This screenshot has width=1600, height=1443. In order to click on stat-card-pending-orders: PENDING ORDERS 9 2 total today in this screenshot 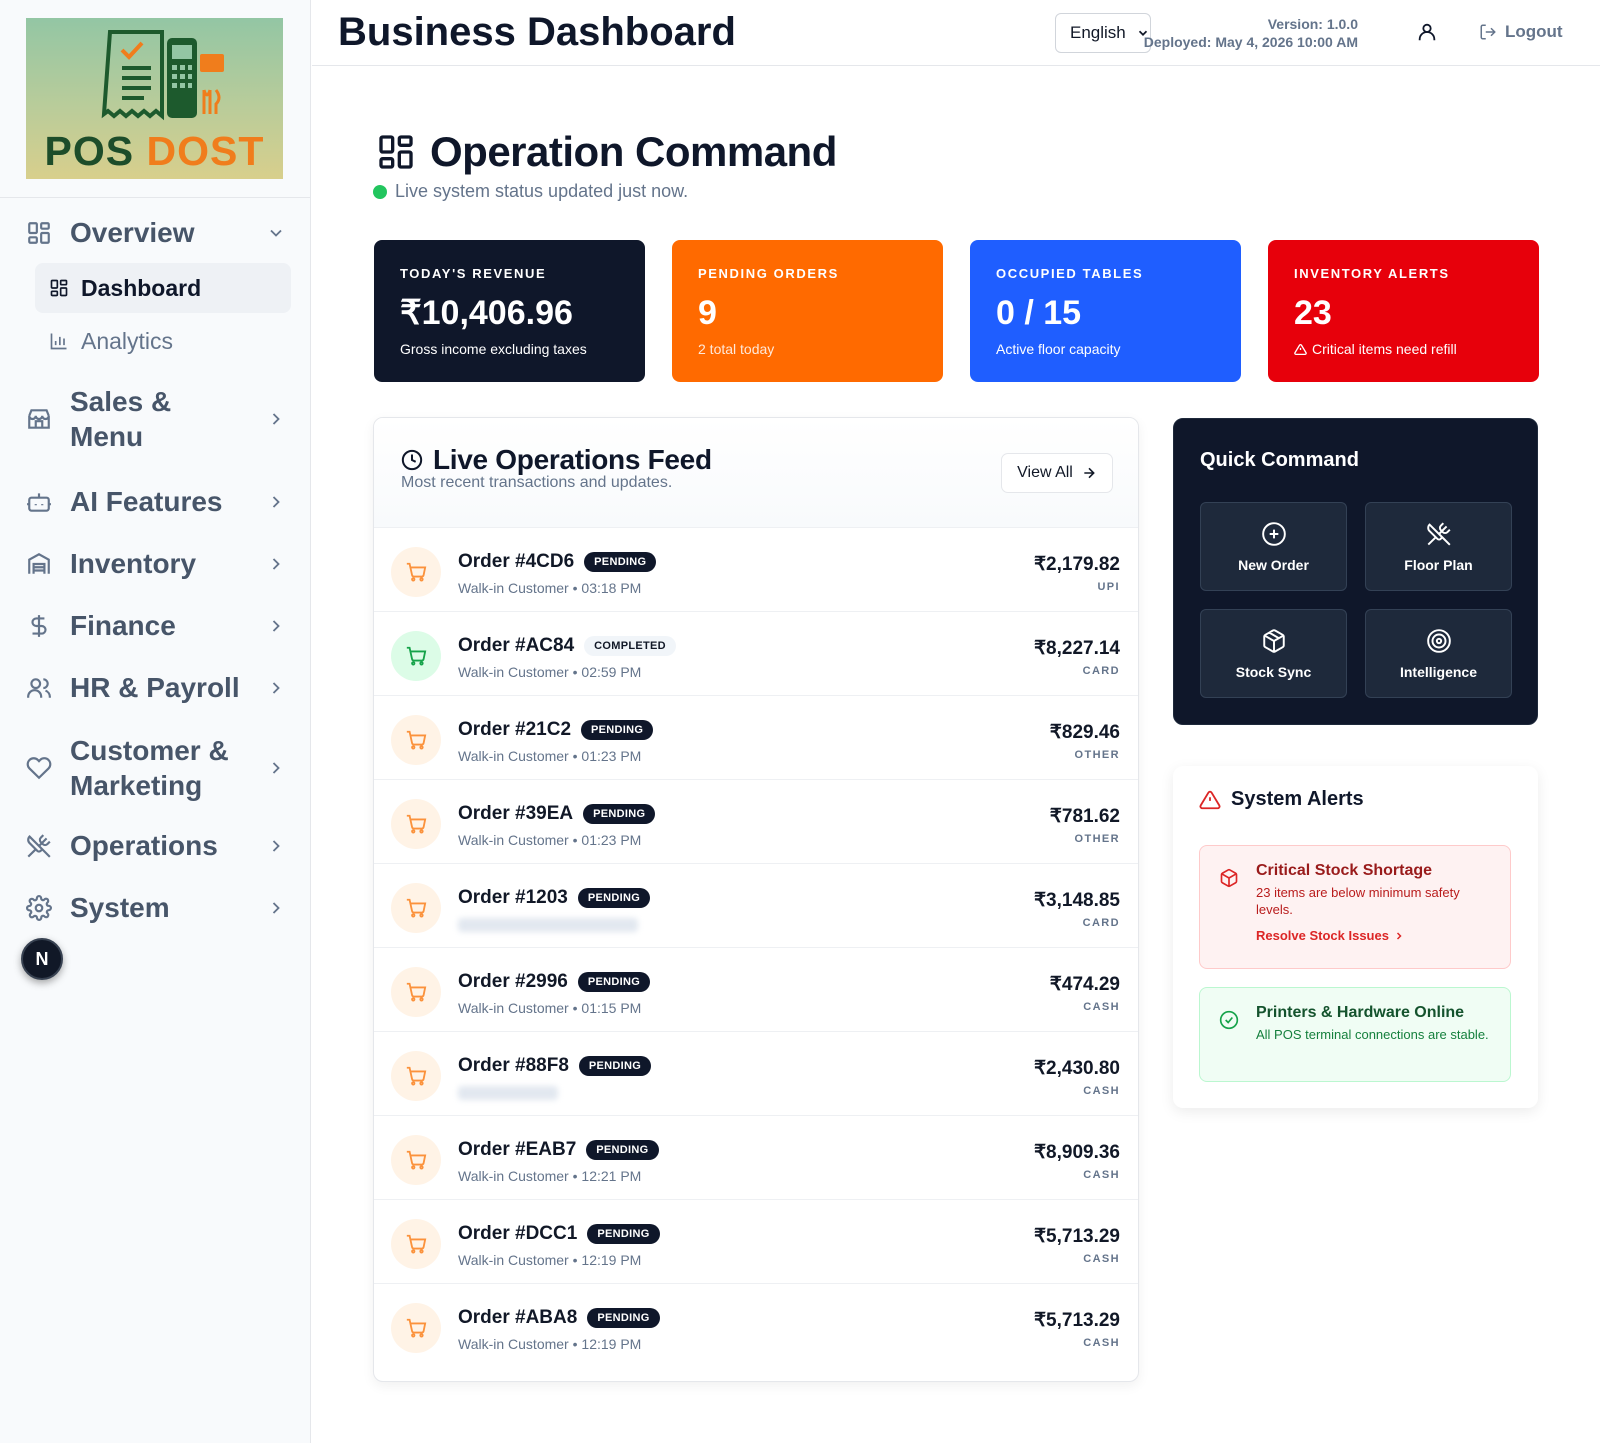, I will do `click(807, 311)`.